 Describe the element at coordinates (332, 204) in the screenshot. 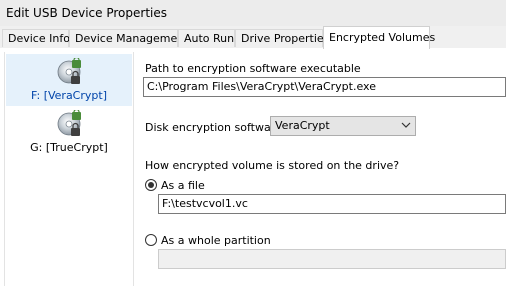

I see `file-path-input: F:\testvcvol1.vc` at that location.